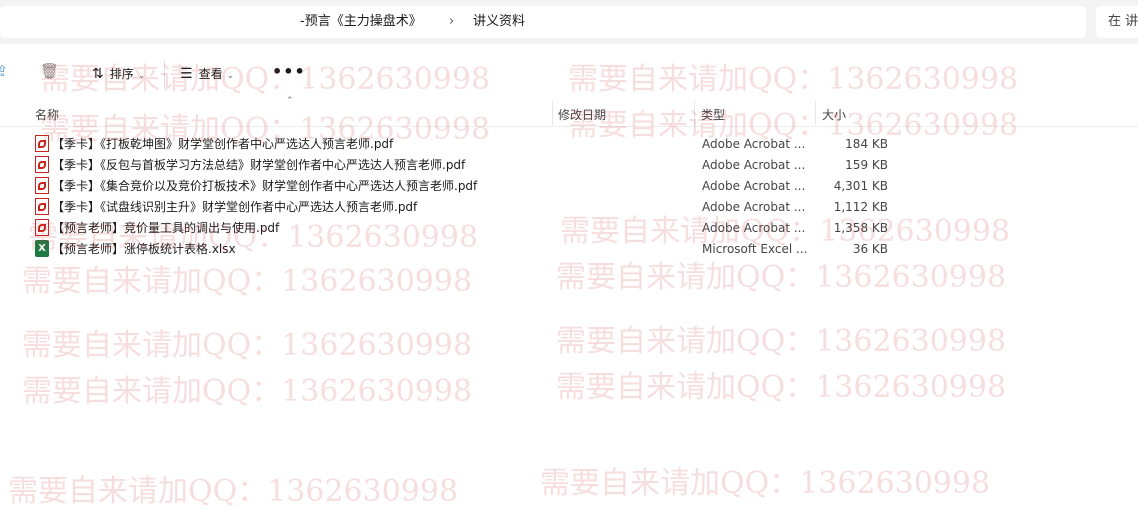 This screenshot has width=1138, height=510. What do you see at coordinates (98, 74) in the screenshot?
I see `sort-icon: ⇅` at bounding box center [98, 74].